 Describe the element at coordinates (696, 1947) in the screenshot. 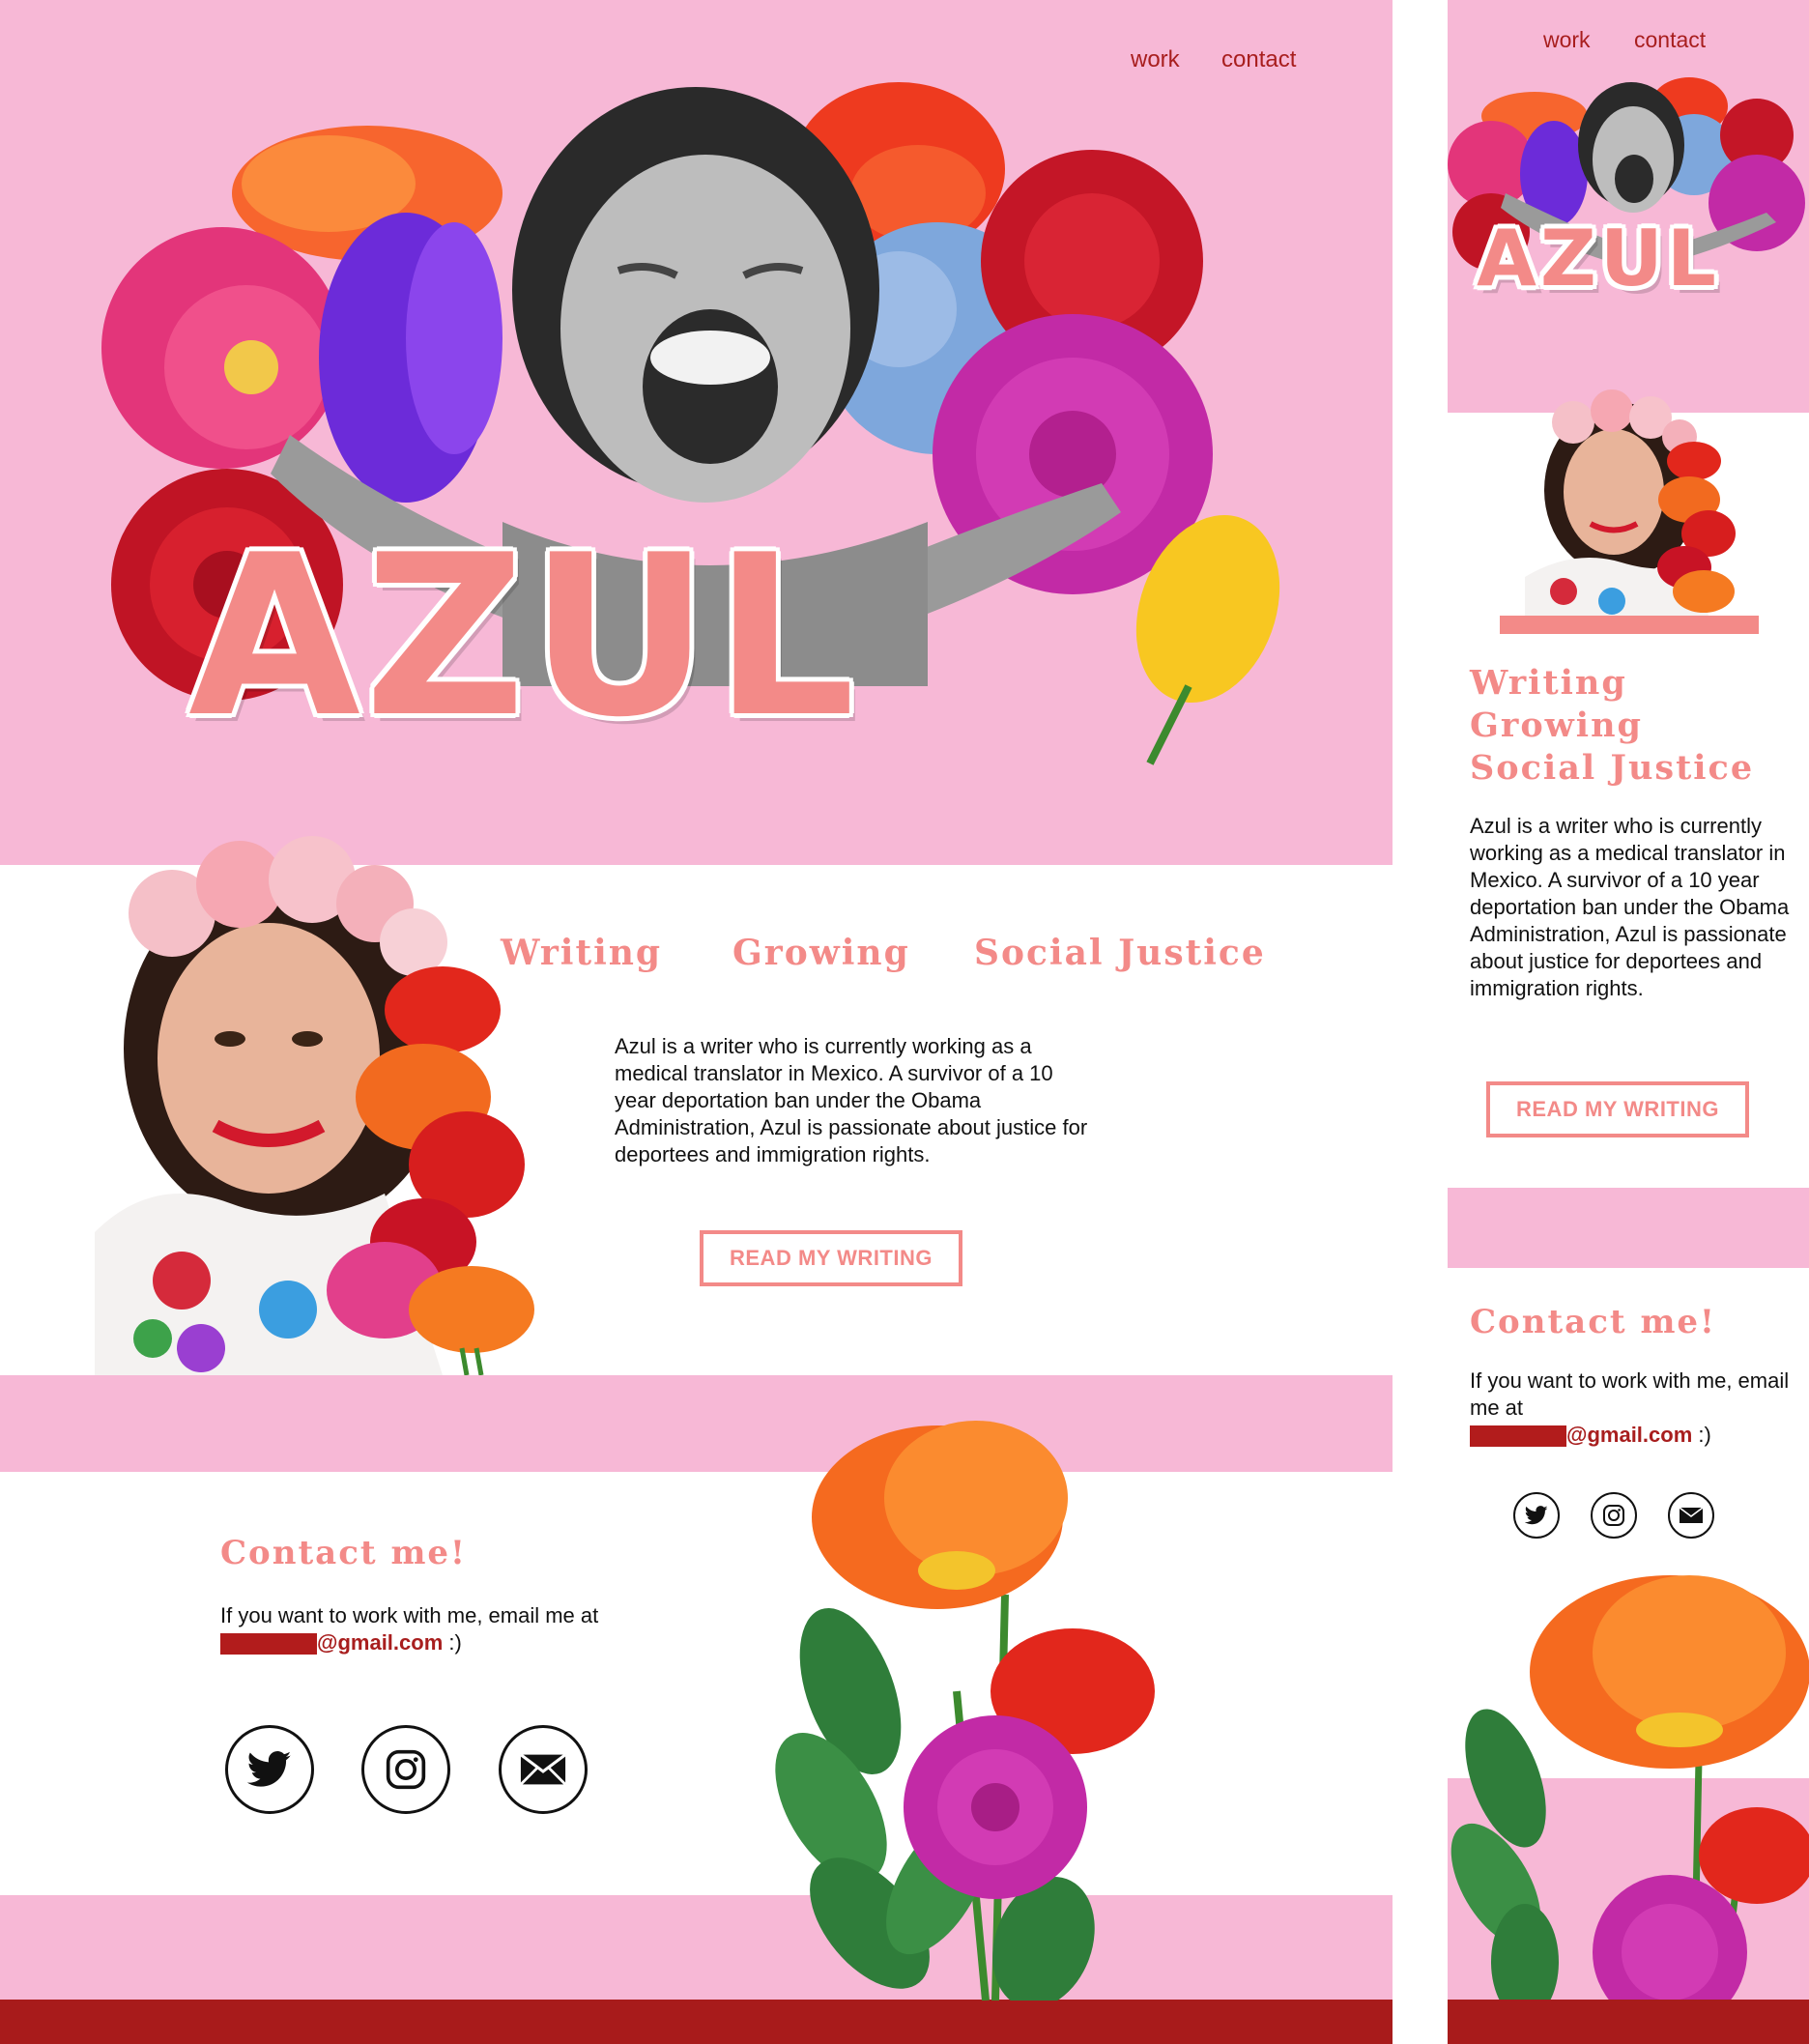

I see `desktop-pink-band-bottom` at that location.